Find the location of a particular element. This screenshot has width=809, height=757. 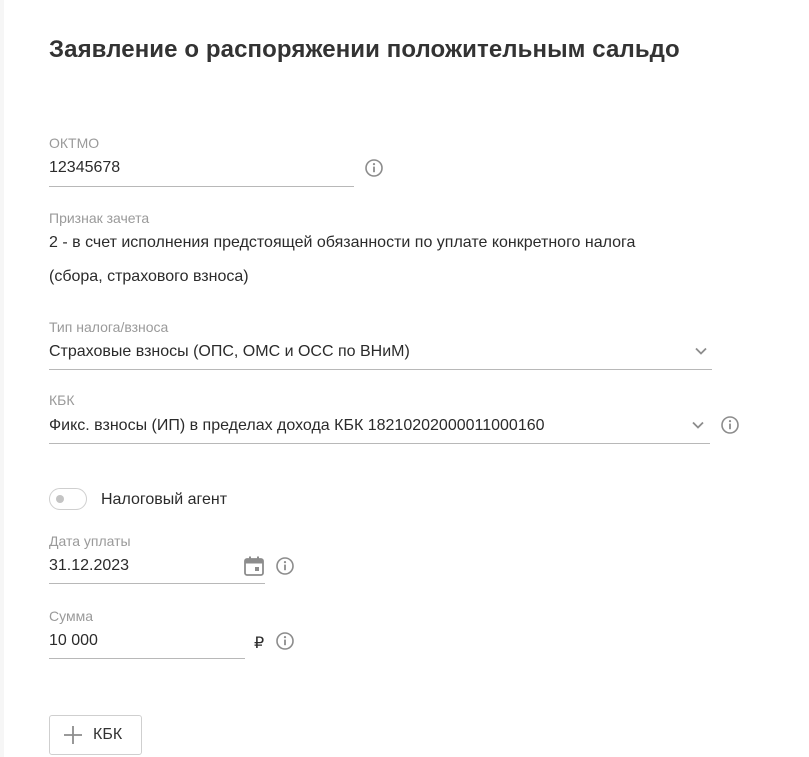

amount-label: Сумма is located at coordinates (71, 616).